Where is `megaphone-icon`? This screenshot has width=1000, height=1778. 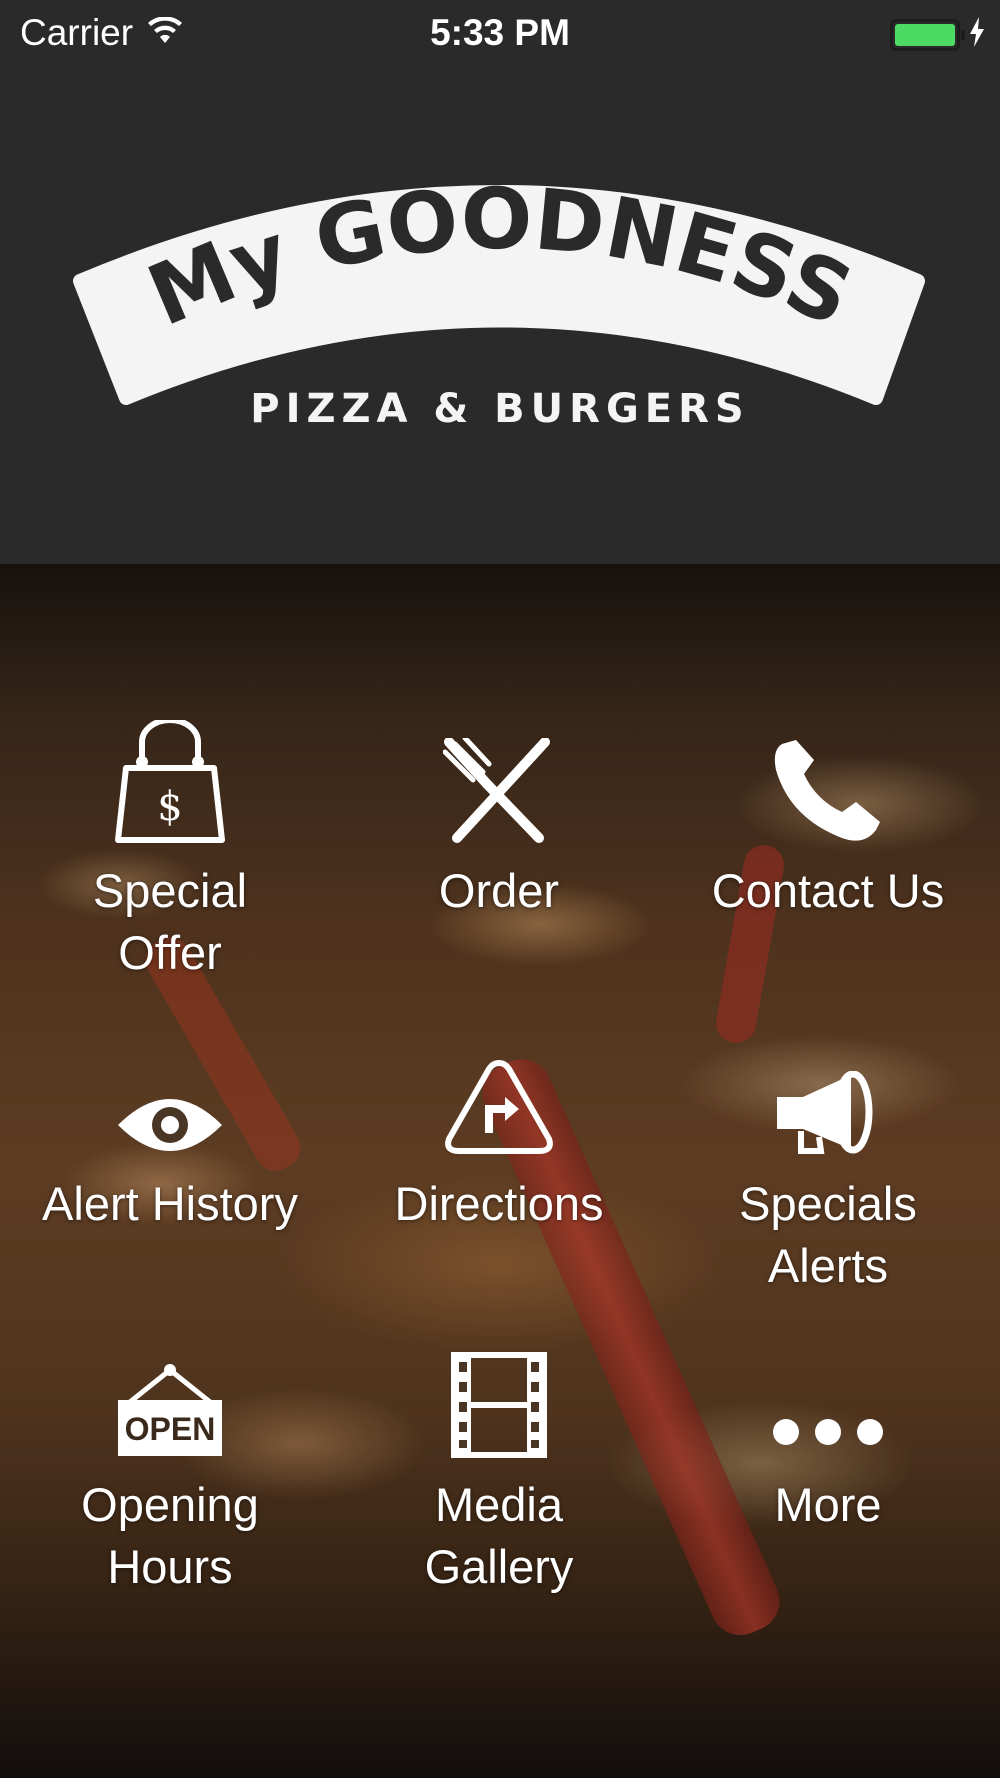 megaphone-icon is located at coordinates (828, 1098).